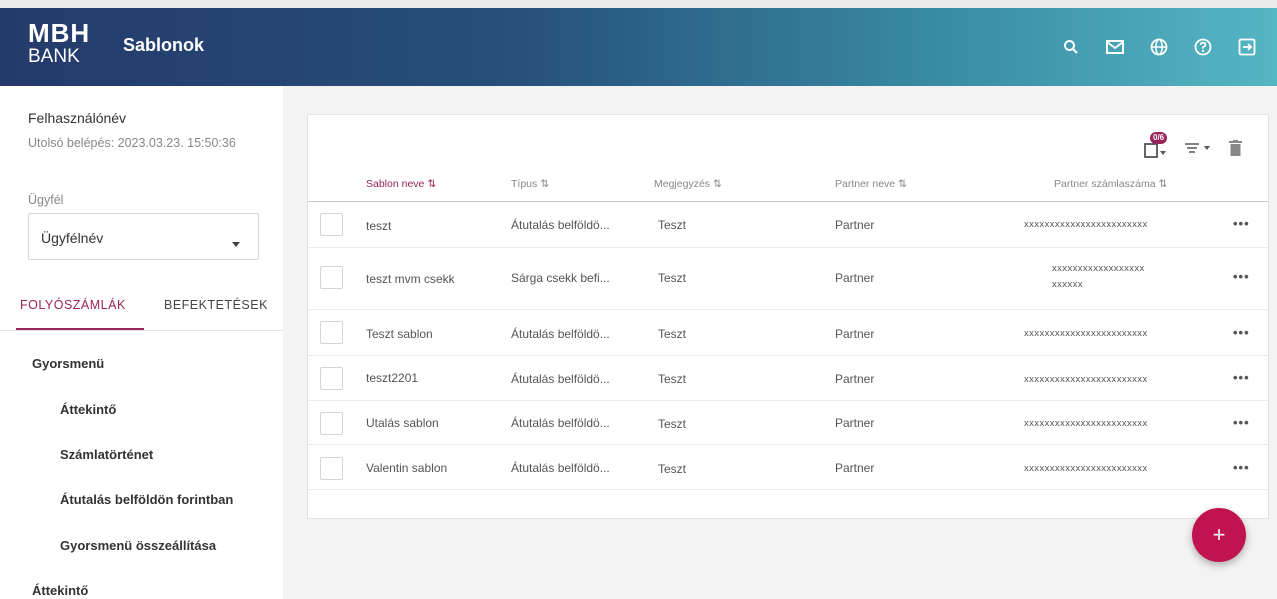 The height and width of the screenshot is (599, 1277). I want to click on header-actions, so click(1159, 47).